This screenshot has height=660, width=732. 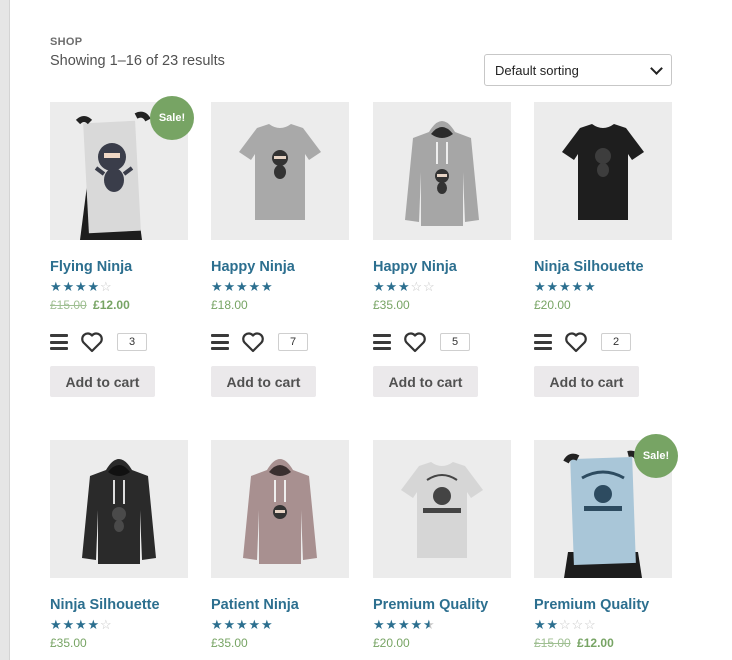 I want to click on product-actions: 7, so click(x=259, y=342).